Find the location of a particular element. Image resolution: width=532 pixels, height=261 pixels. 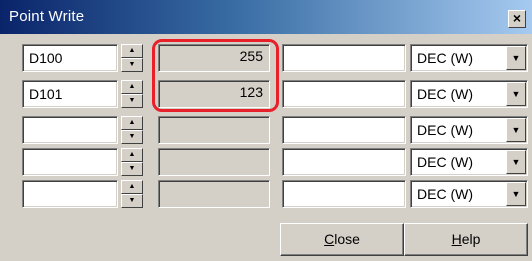

address-spinner-row-4: ▲ ▼ is located at coordinates (132, 162).